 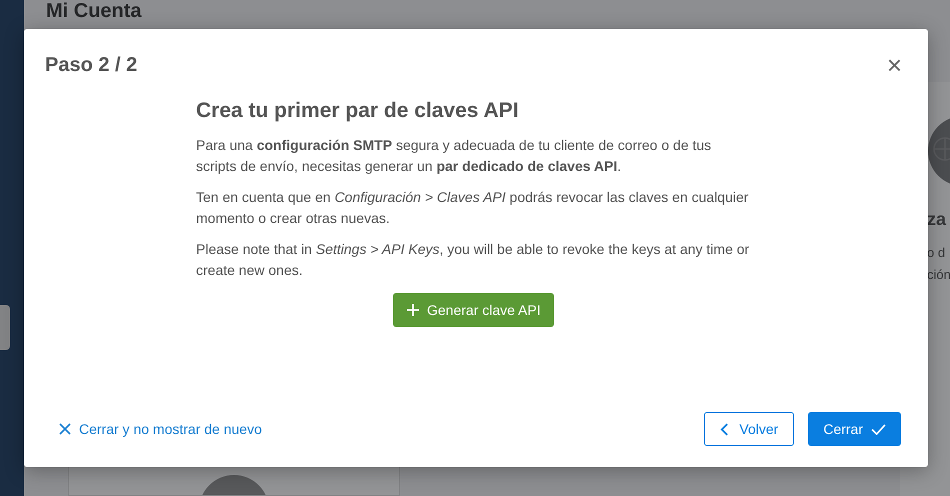 I want to click on close-button: ×, so click(x=894, y=65).